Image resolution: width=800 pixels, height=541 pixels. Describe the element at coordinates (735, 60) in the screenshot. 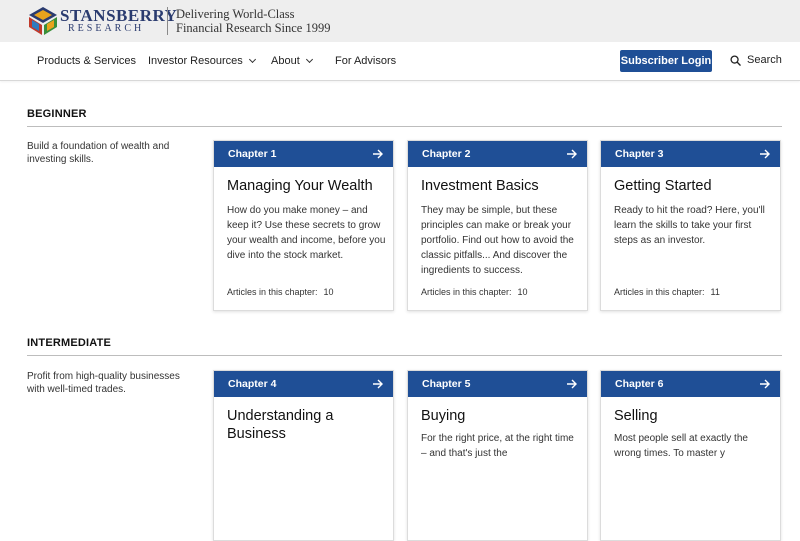

I see `search-icon` at that location.